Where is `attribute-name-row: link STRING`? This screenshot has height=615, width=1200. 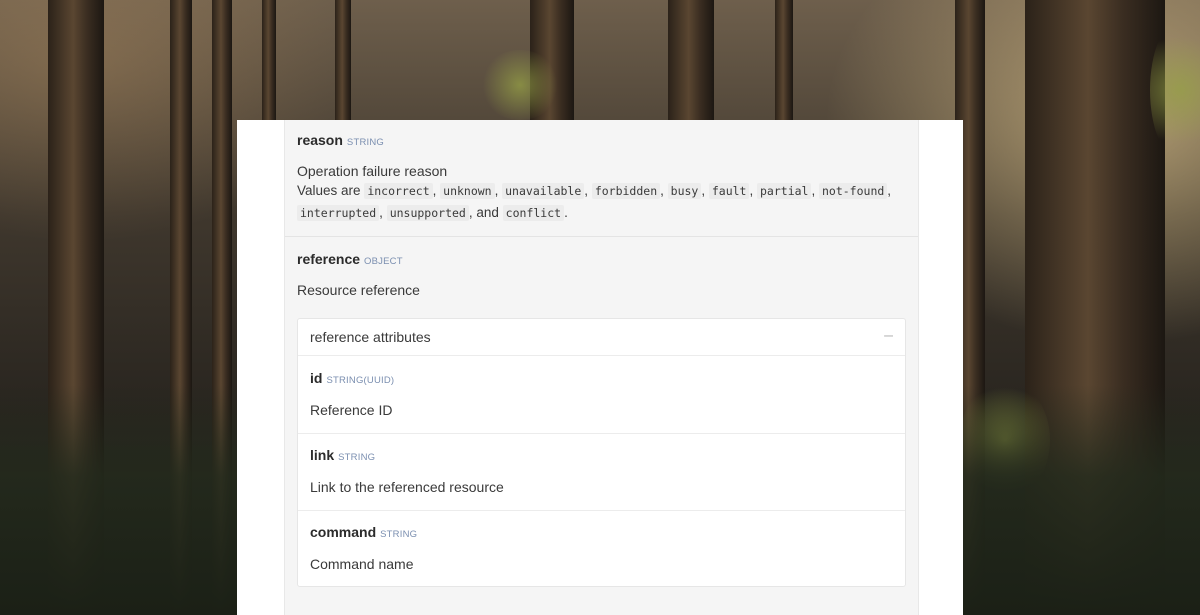 attribute-name-row: link STRING is located at coordinates (342, 455).